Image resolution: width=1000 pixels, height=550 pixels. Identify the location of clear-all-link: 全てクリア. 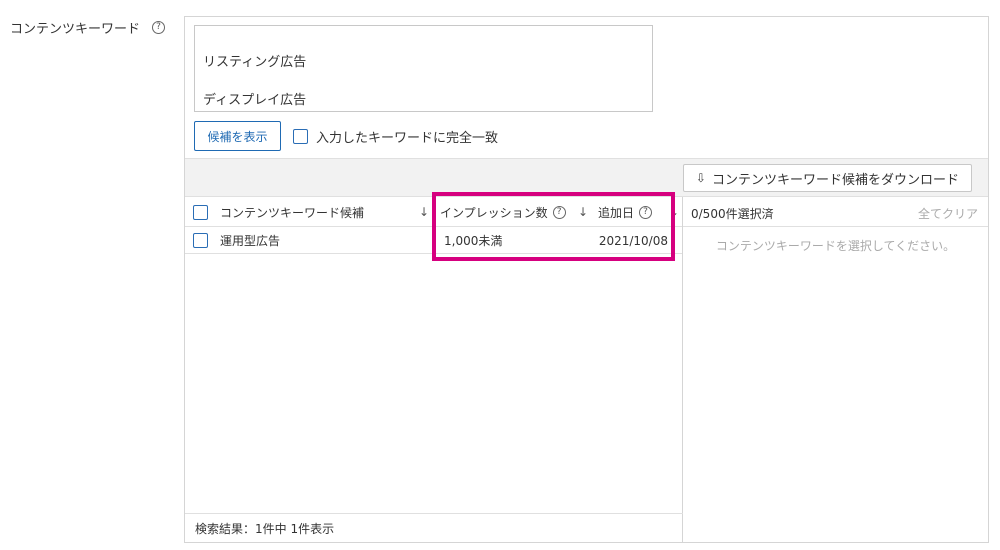
(948, 213).